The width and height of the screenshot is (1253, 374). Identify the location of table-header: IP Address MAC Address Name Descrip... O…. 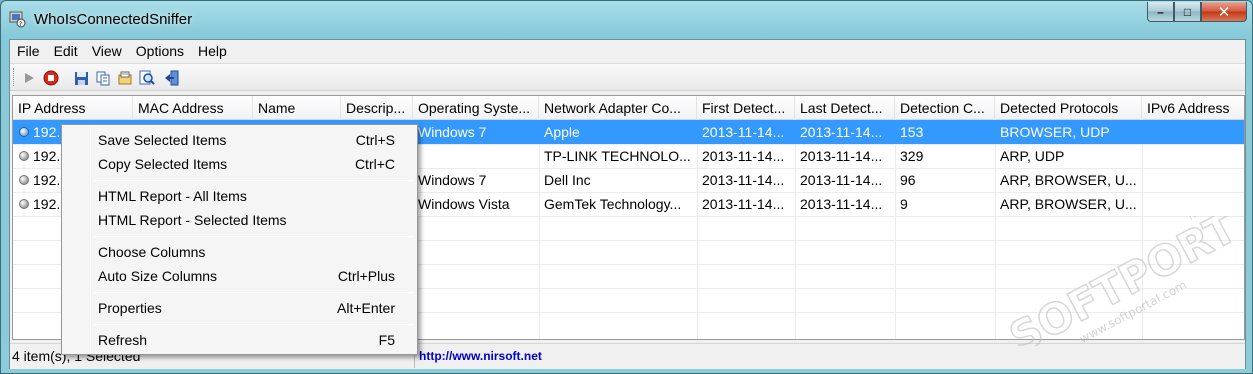
(628, 108).